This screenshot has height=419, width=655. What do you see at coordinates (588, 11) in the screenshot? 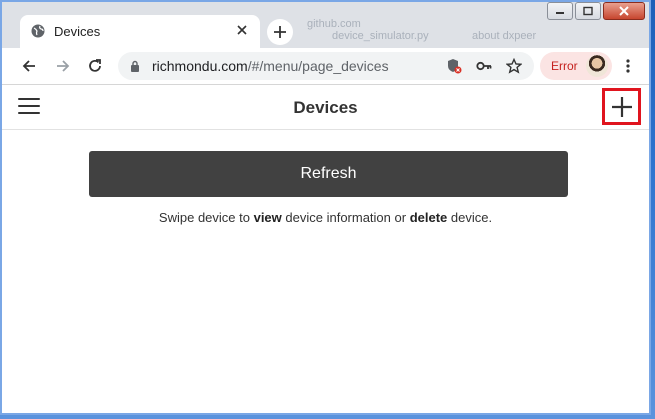
I see `maximize-button` at bounding box center [588, 11].